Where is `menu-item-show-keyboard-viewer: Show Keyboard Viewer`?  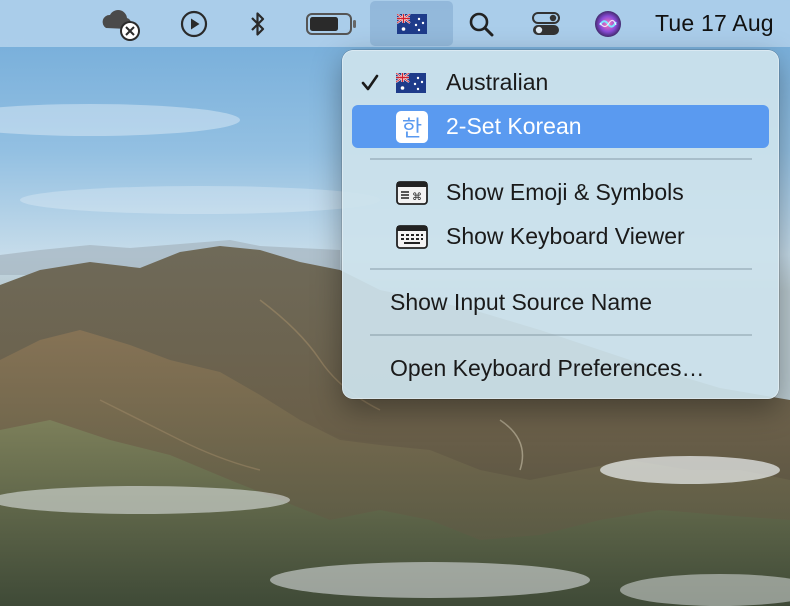
menu-item-show-keyboard-viewer: Show Keyboard Viewer is located at coordinates (560, 236).